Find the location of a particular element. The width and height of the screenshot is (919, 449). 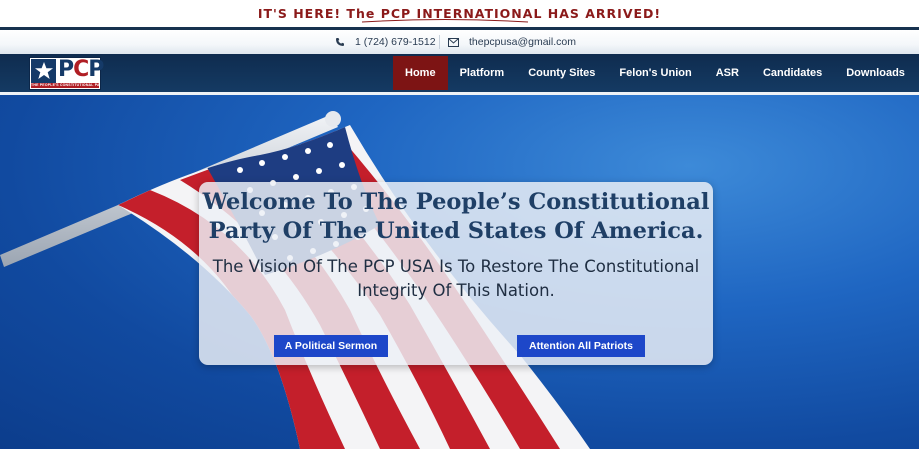

site-logo: PCP THE PEOPLE'S CONSTITUTIONAL PARTY is located at coordinates (66, 73).